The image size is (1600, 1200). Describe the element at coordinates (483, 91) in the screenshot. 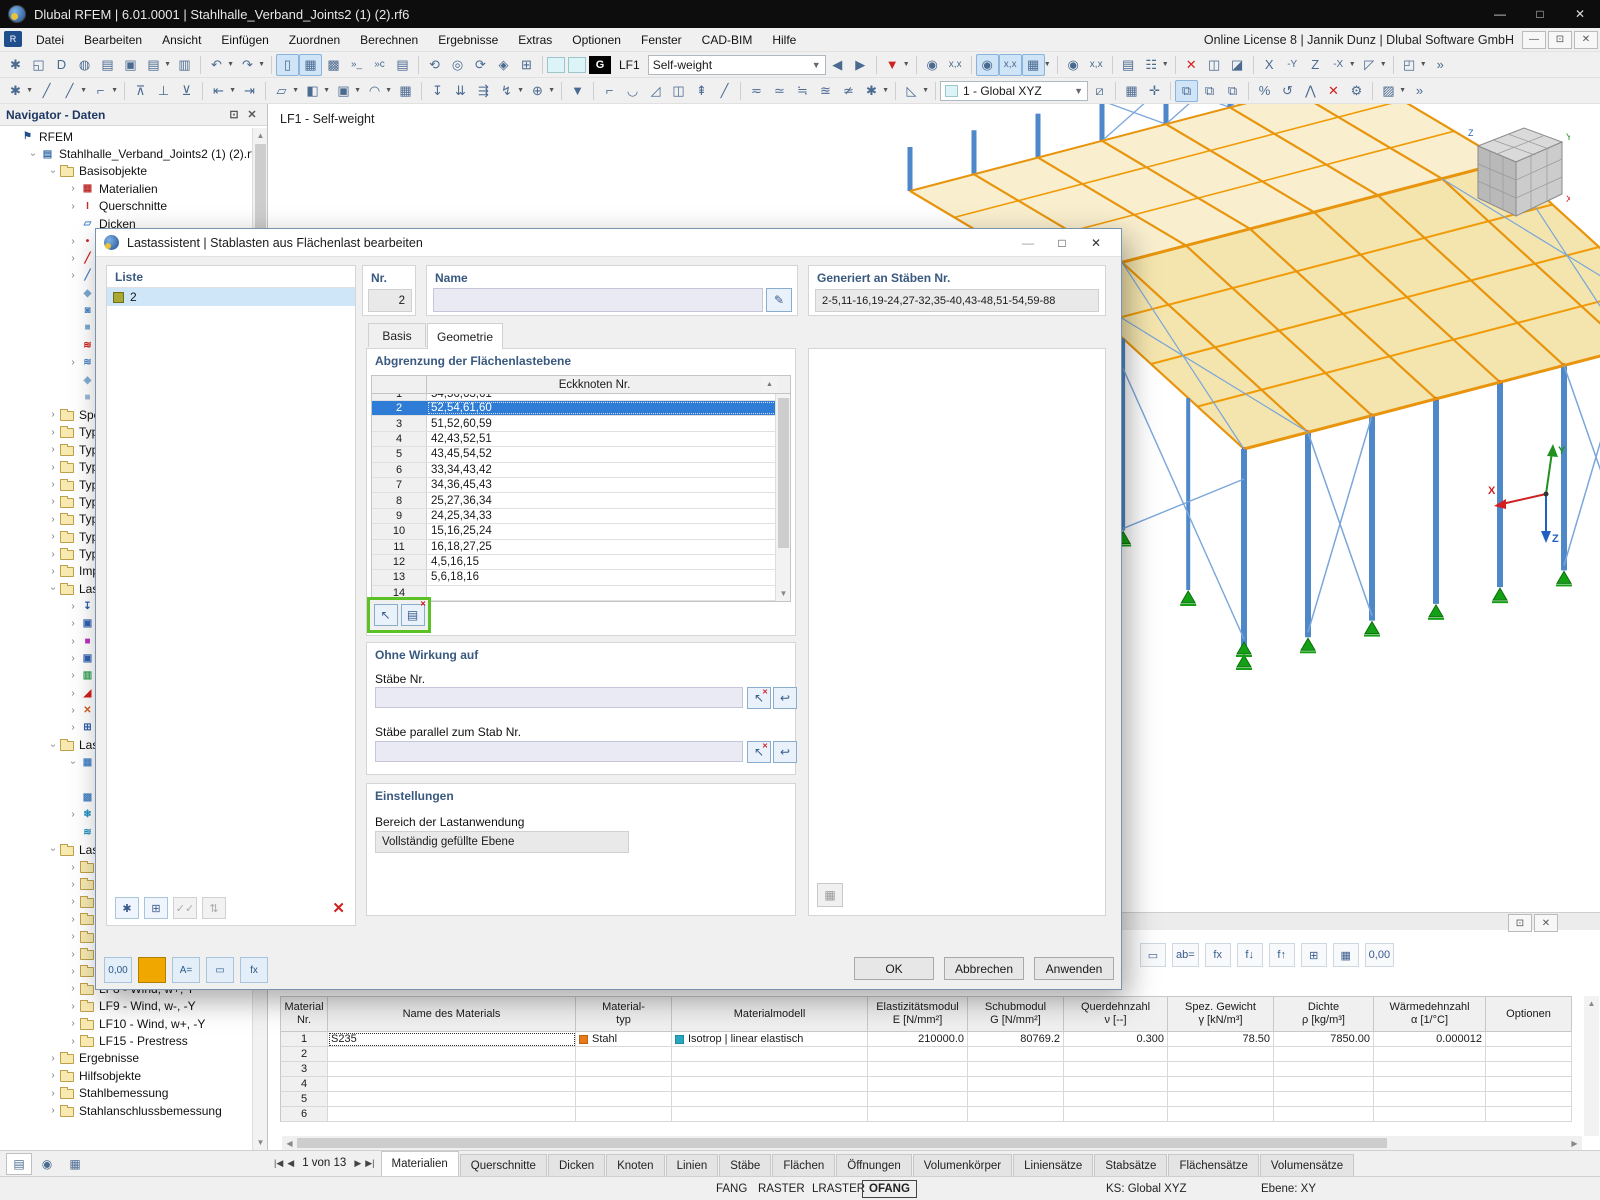

I see `new-line-load-icon: ⇶` at that location.